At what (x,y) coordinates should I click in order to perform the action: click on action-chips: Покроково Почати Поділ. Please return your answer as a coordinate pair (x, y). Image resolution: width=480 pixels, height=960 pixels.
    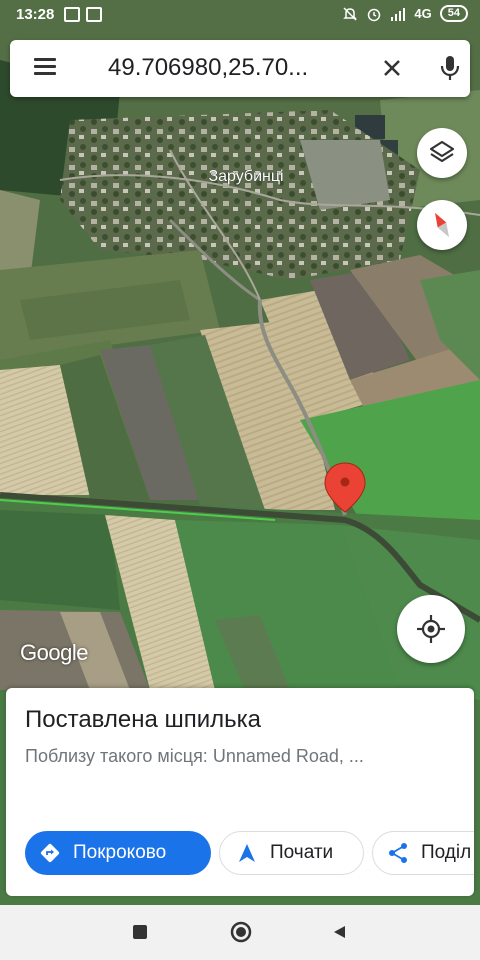
    Looking at the image, I should click on (249, 853).